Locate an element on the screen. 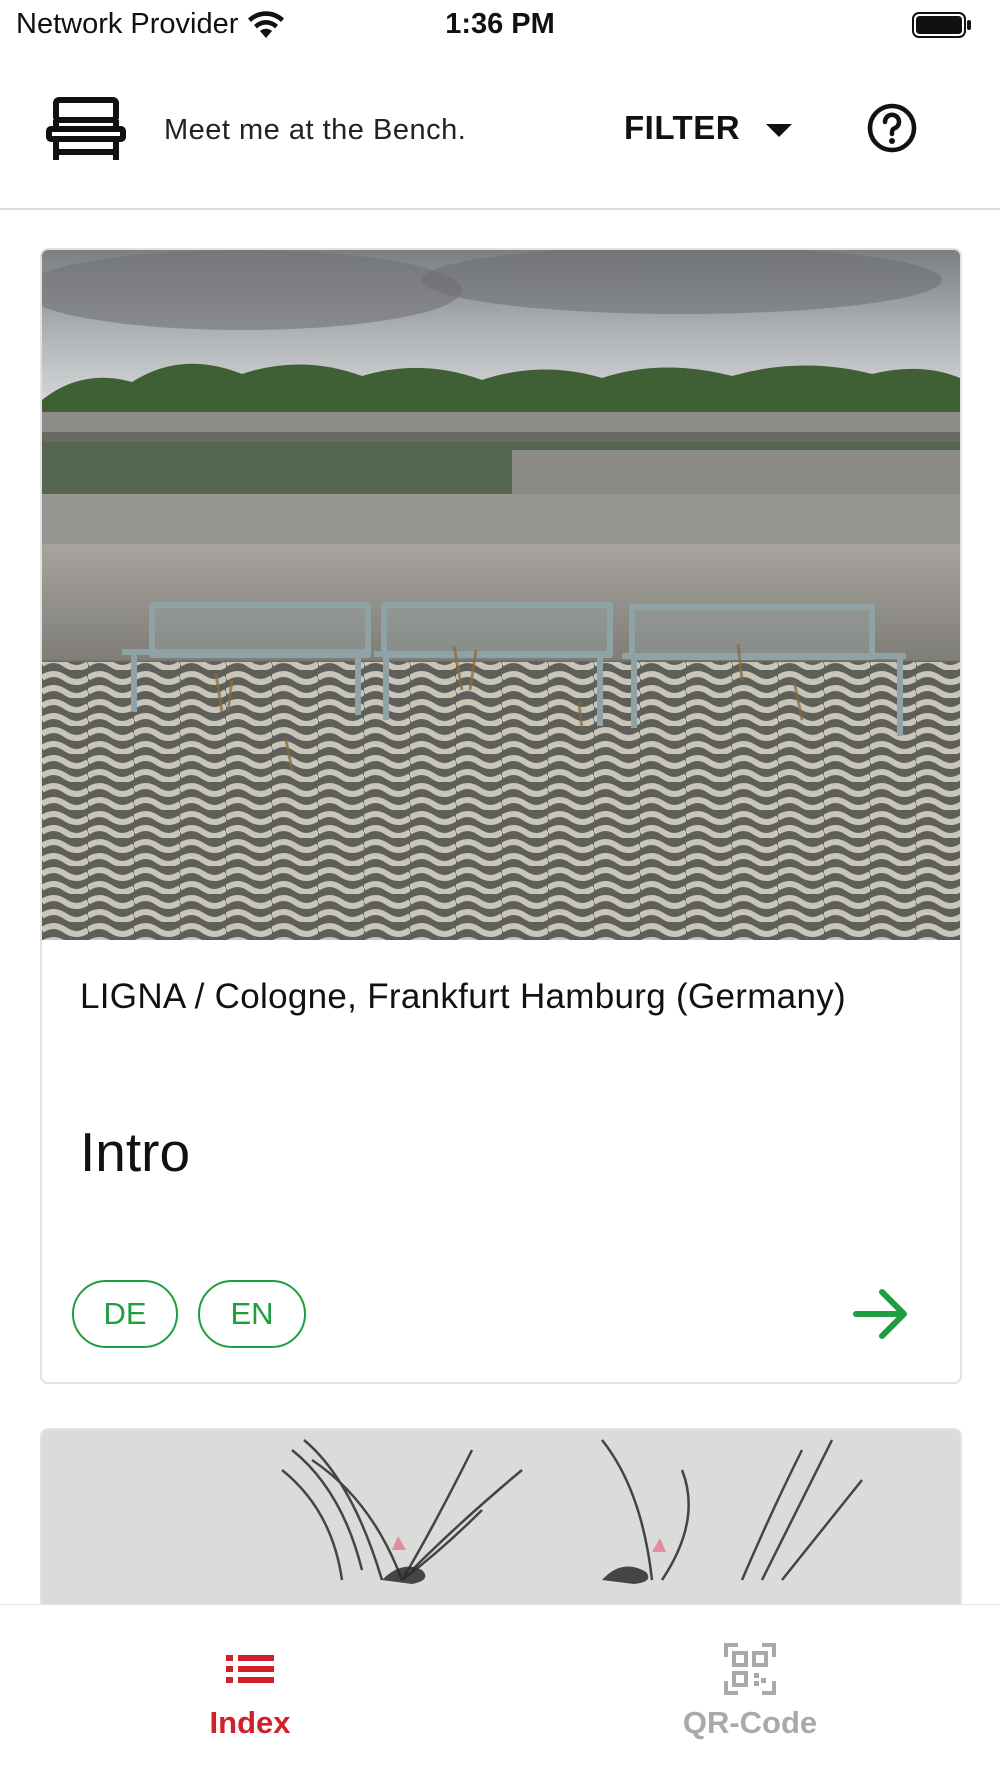 Image resolution: width=1000 pixels, height=1778 pixels. language-chip-de: DE is located at coordinates (125, 1314).